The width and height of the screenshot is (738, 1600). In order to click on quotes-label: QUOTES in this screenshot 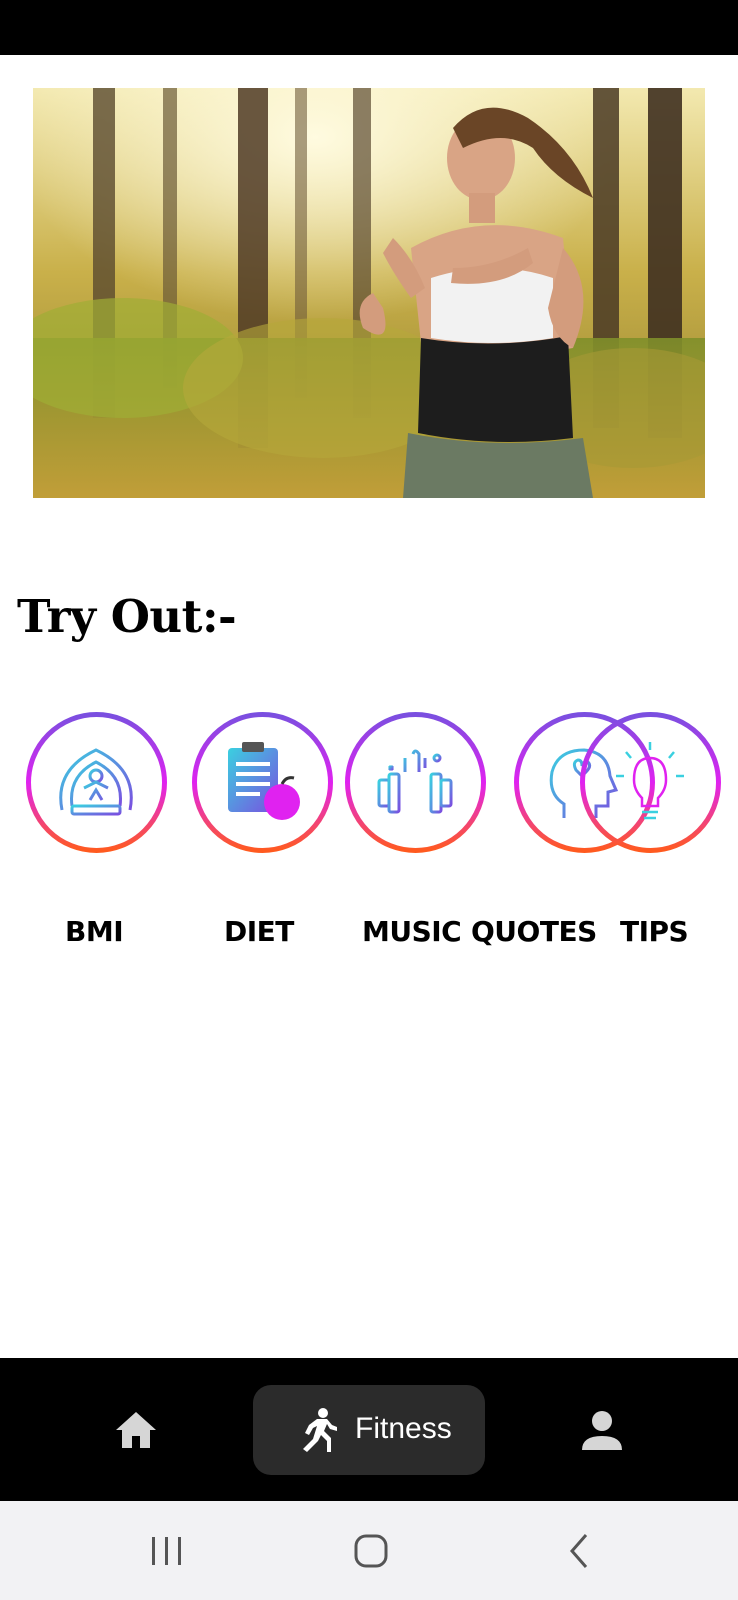, I will do `click(534, 931)`.